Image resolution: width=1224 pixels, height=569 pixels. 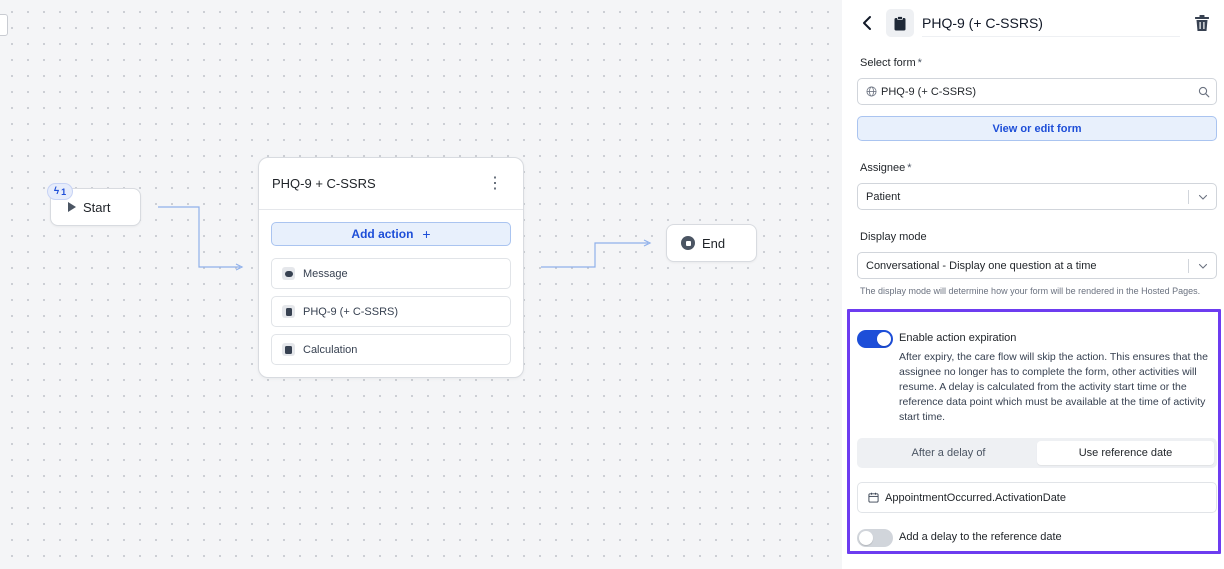 What do you see at coordinates (426, 234) in the screenshot?
I see `plus-icon: +` at bounding box center [426, 234].